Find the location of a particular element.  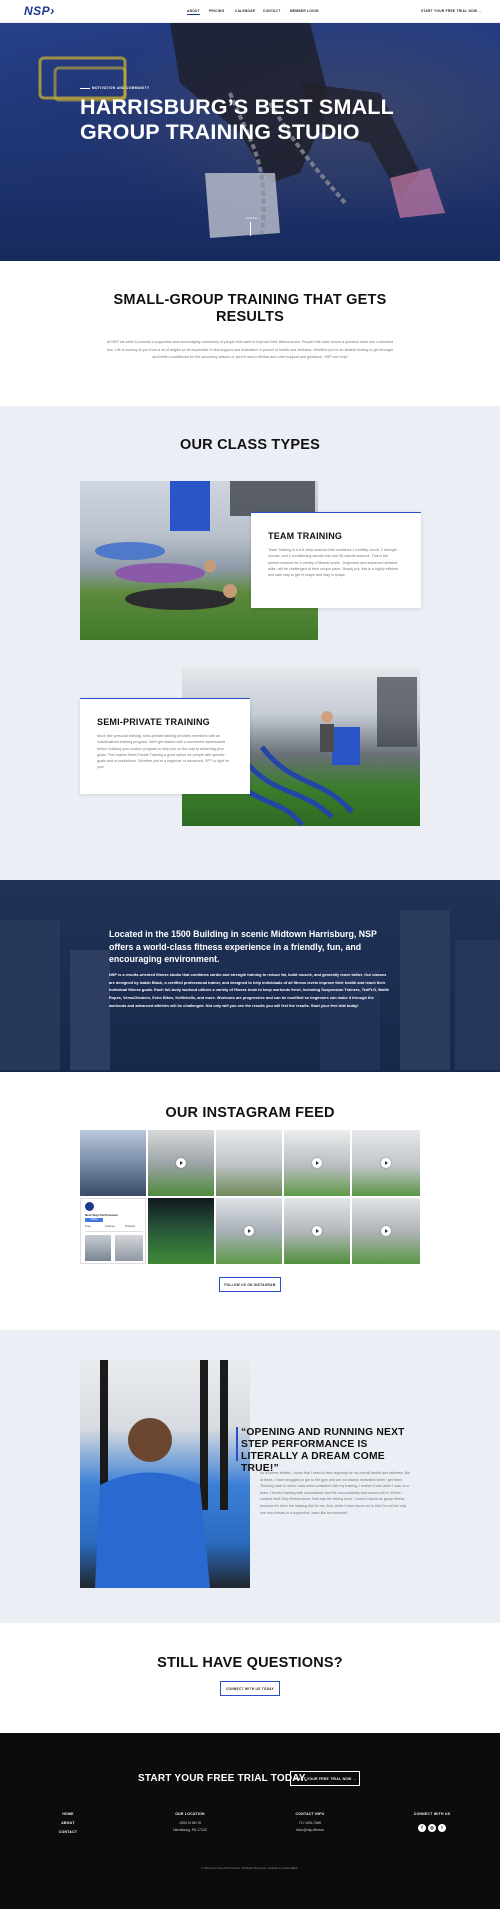

profile-following: Following is located at coordinates (130, 1226).